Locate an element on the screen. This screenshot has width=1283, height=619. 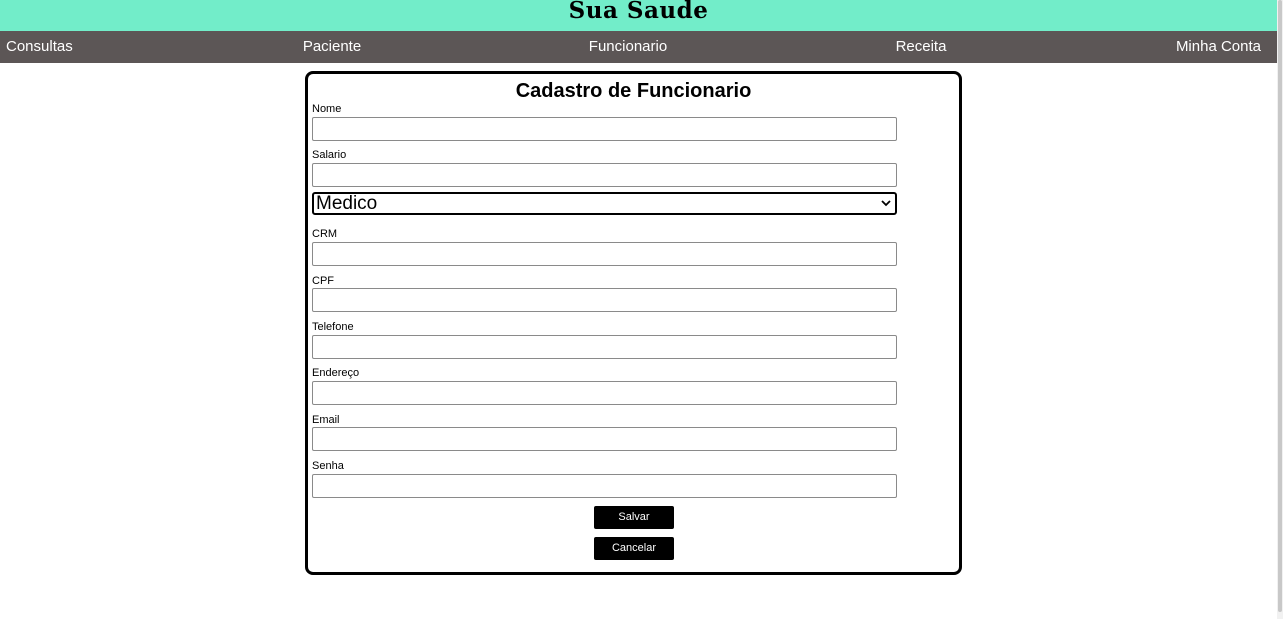
nav-item-receita: Receita is located at coordinates (921, 47).